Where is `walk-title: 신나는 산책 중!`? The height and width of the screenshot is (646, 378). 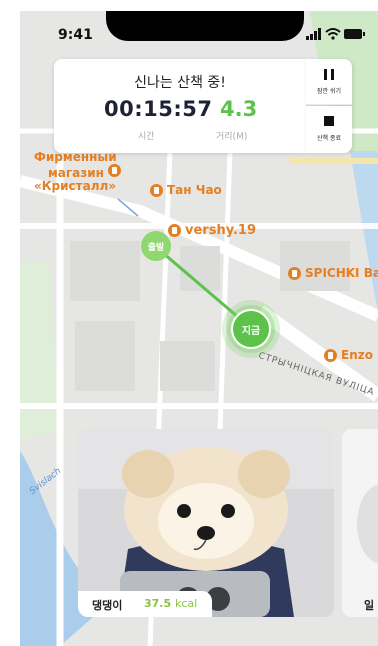
walk-title: 신나는 산책 중! is located at coordinates (180, 83).